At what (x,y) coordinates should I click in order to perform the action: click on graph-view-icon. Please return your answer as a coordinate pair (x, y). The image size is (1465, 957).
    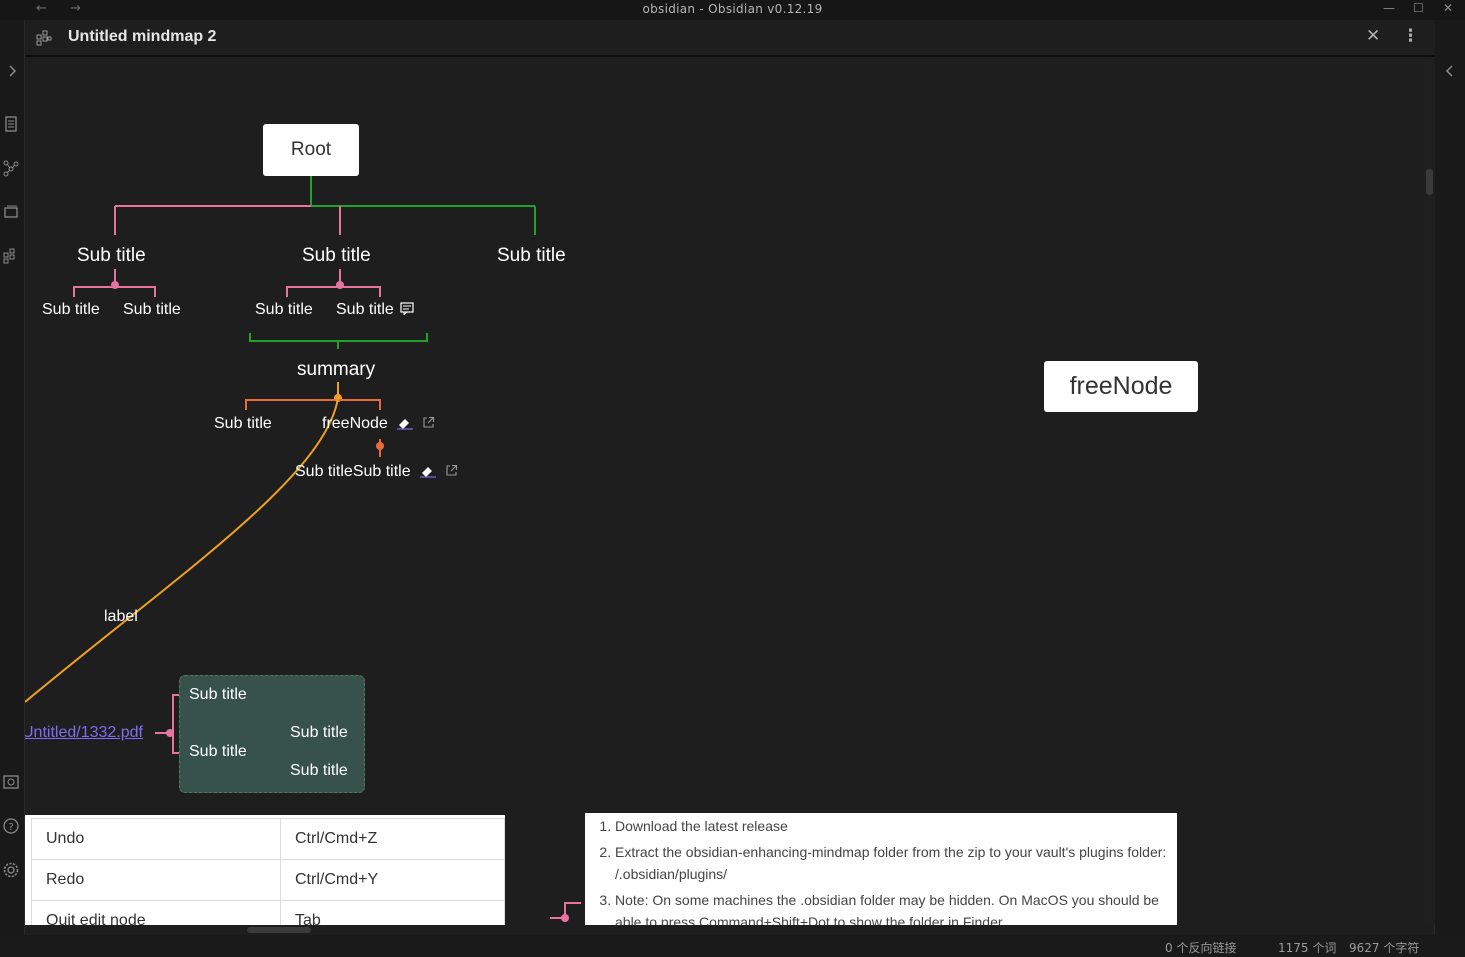
    Looking at the image, I should click on (11, 168).